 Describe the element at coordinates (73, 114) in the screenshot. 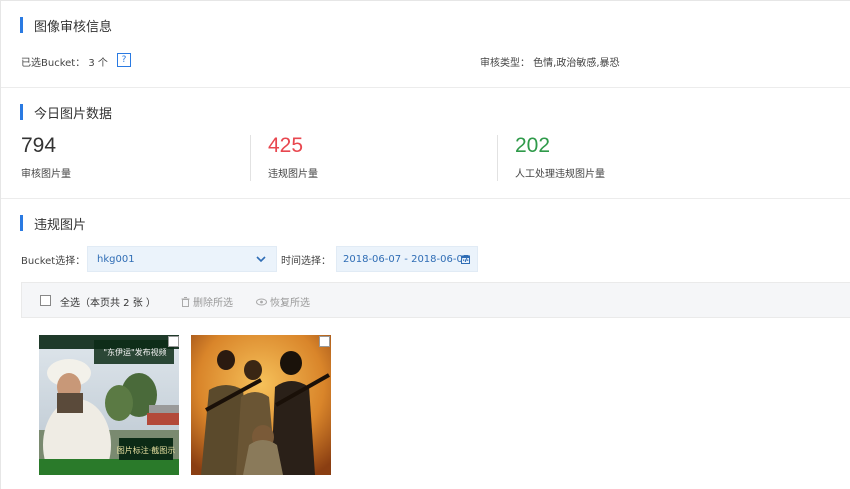

I see `stats-title-text: 今日图片数据` at that location.